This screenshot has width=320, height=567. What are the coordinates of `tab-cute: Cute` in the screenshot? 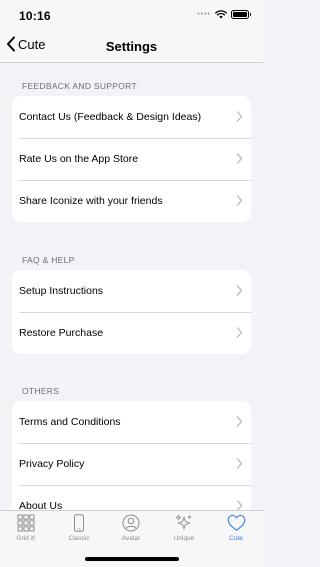 It's located at (236, 528).